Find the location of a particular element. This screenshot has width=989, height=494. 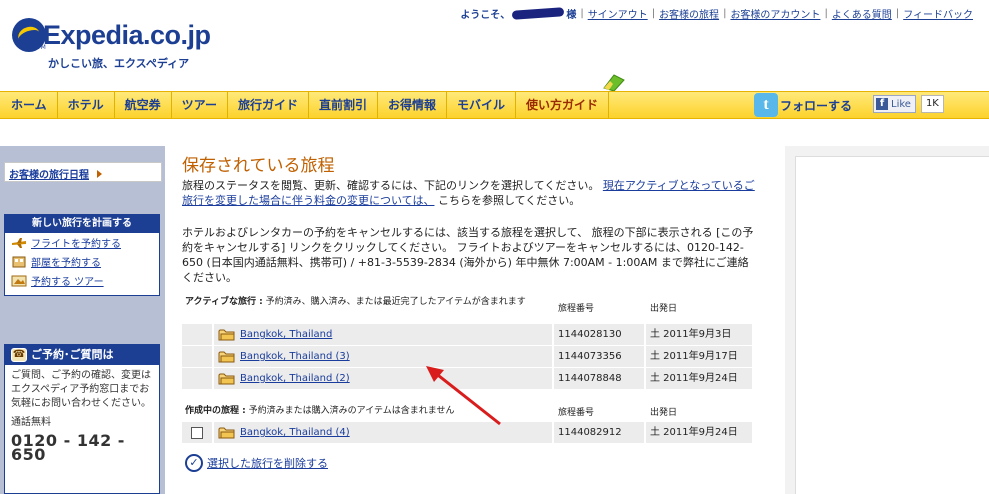

book-flight-link: フライトを予約する is located at coordinates (76, 242).